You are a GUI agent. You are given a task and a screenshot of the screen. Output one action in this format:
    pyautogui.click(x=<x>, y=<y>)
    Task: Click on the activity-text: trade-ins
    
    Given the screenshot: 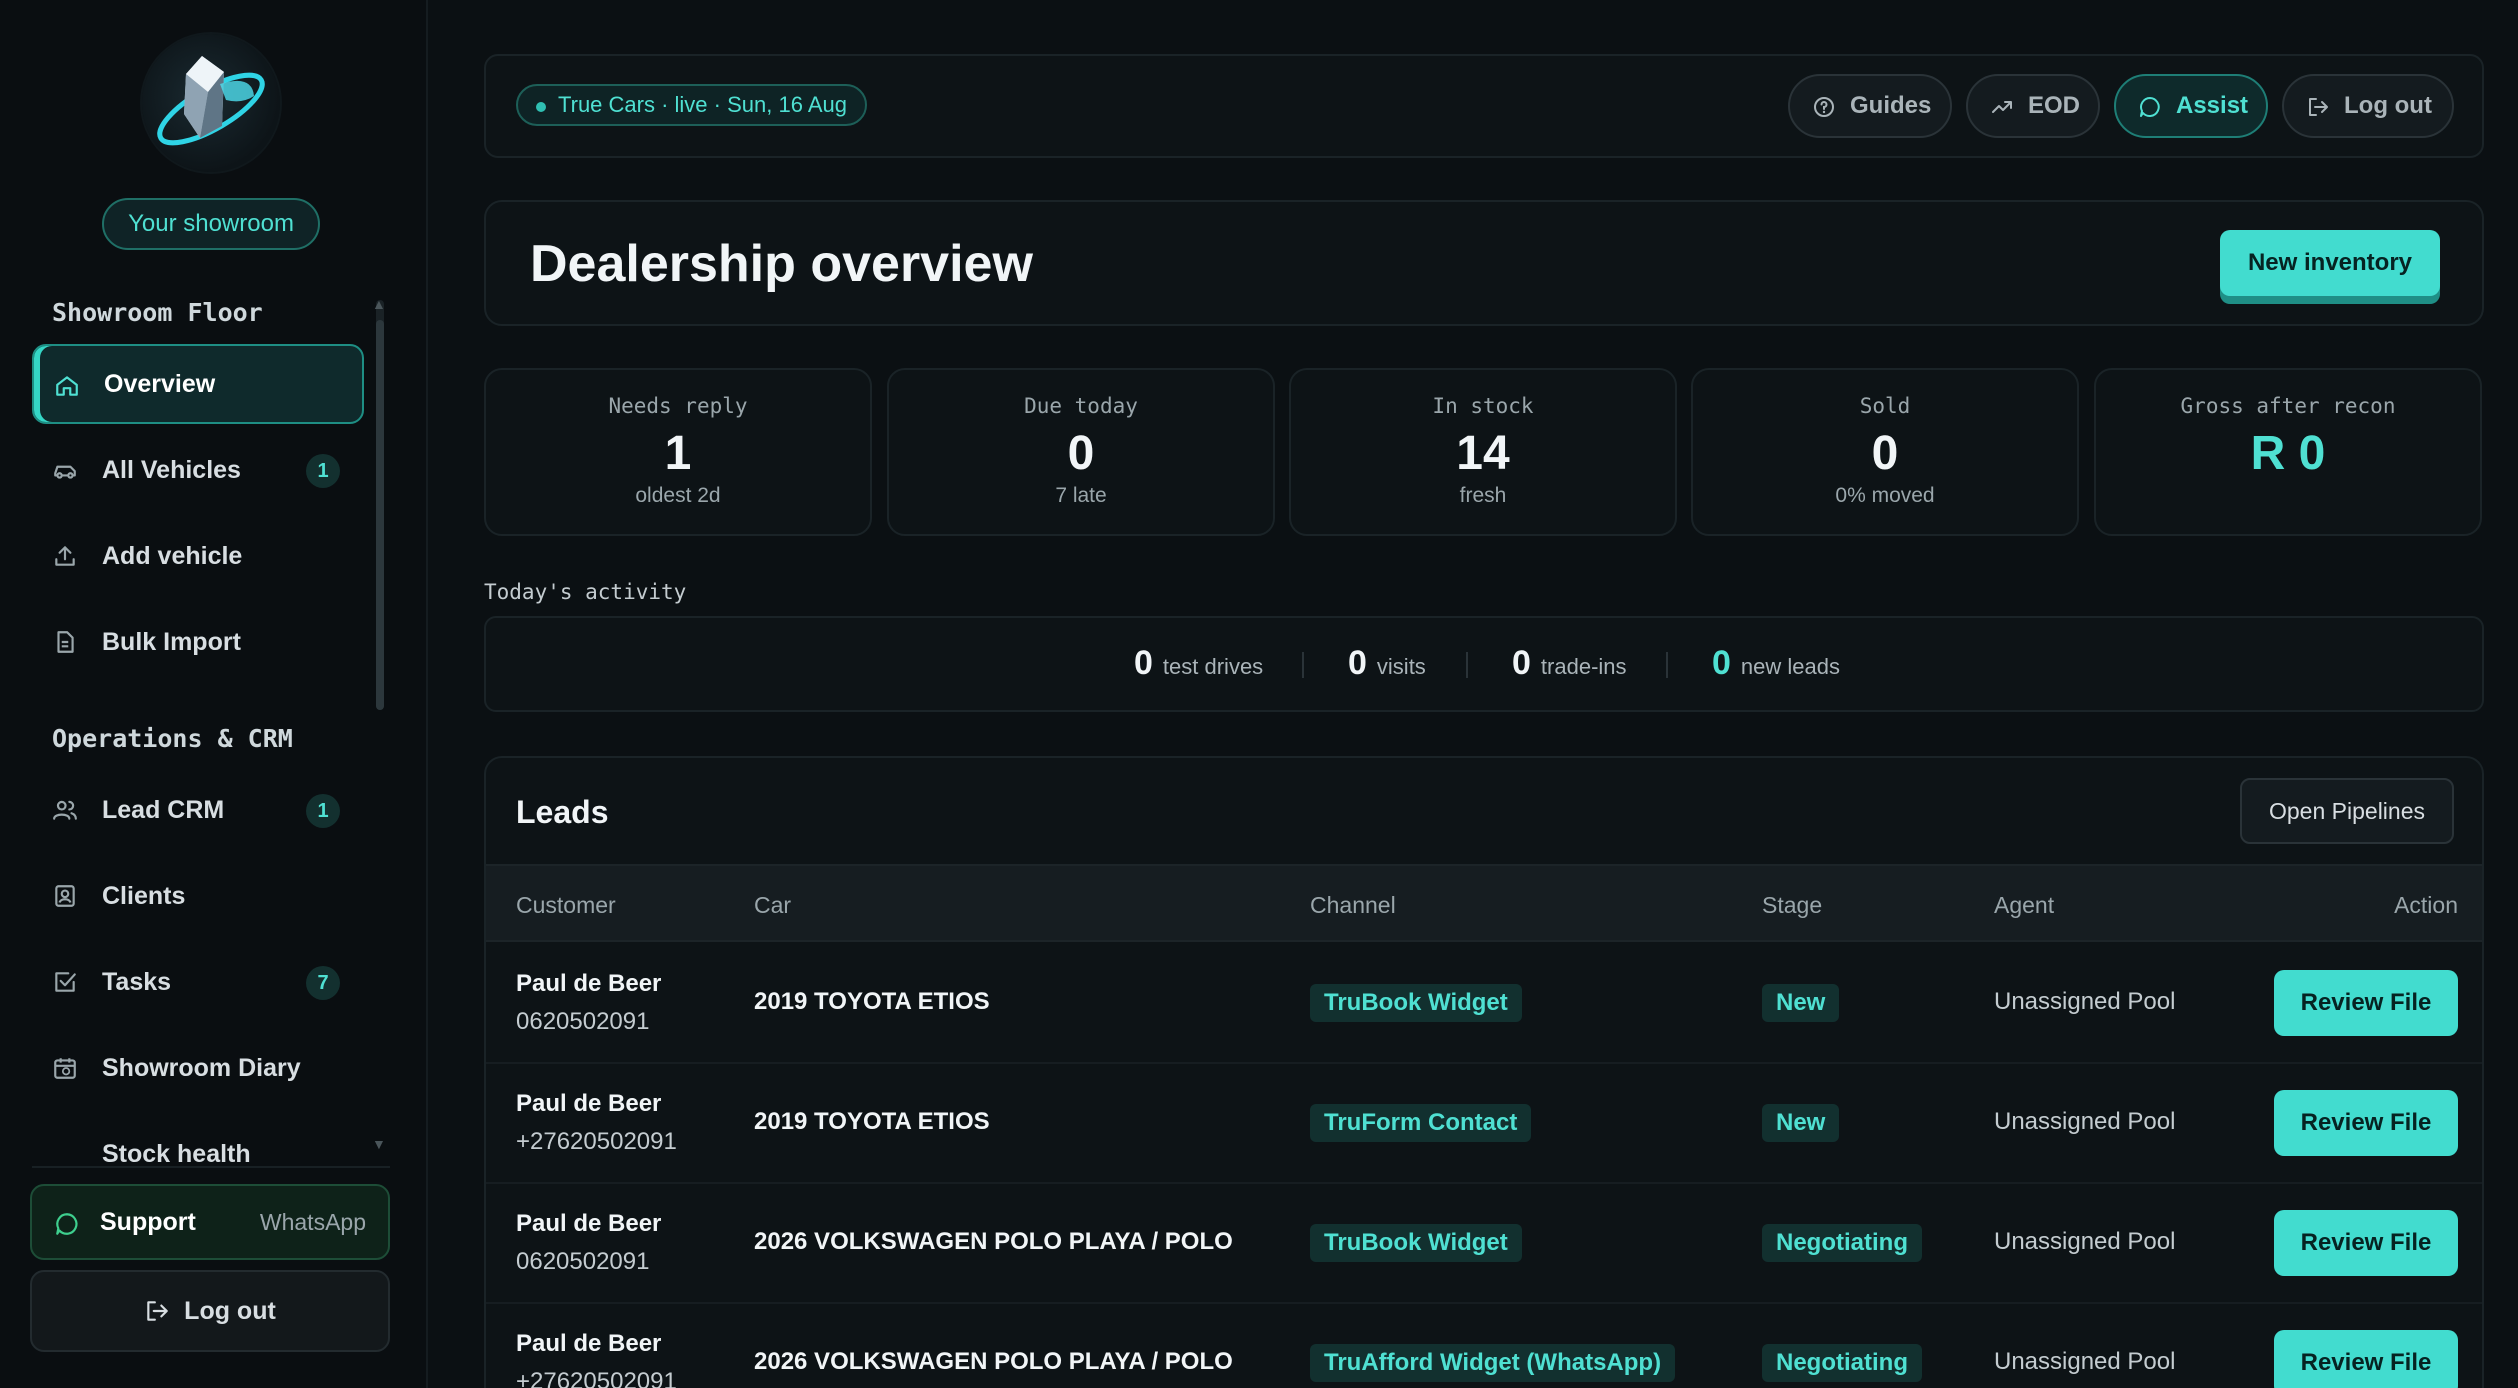 What is the action you would take?
    pyautogui.click(x=1583, y=666)
    